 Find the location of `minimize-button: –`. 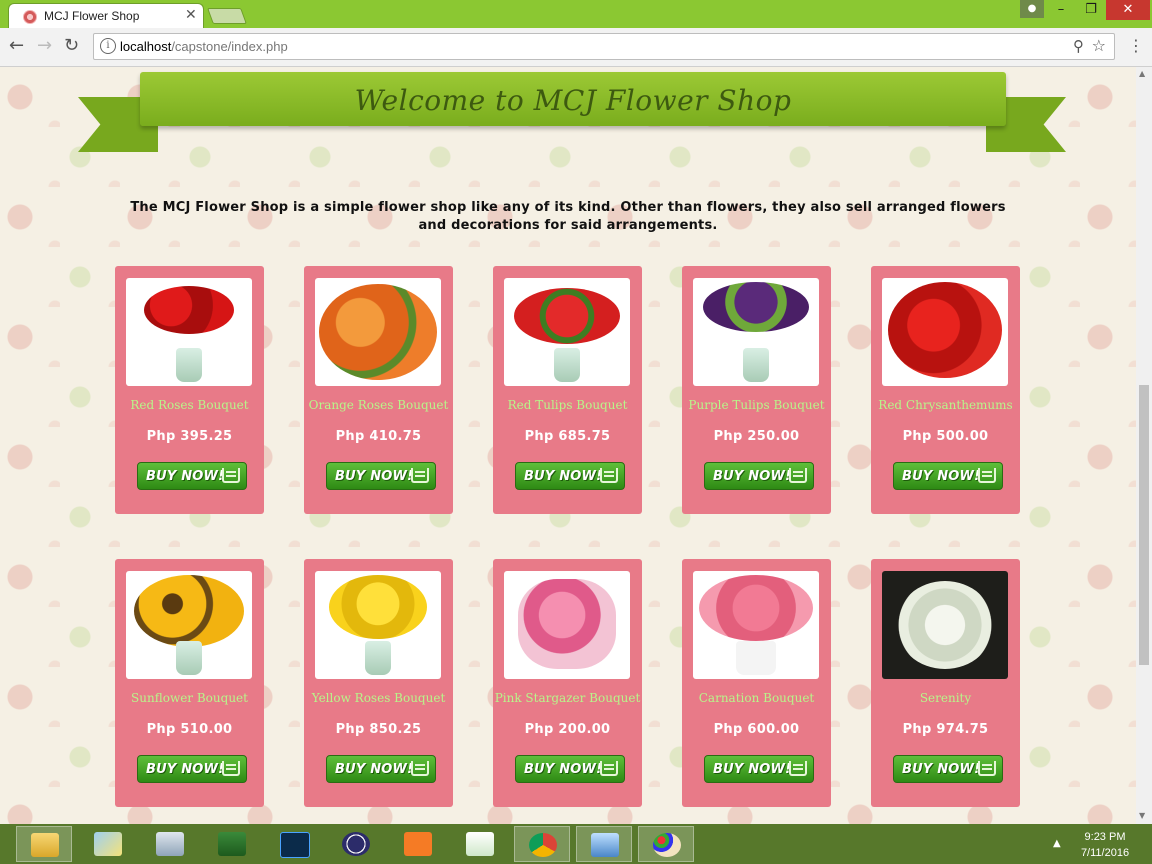

minimize-button: – is located at coordinates (1061, 10).